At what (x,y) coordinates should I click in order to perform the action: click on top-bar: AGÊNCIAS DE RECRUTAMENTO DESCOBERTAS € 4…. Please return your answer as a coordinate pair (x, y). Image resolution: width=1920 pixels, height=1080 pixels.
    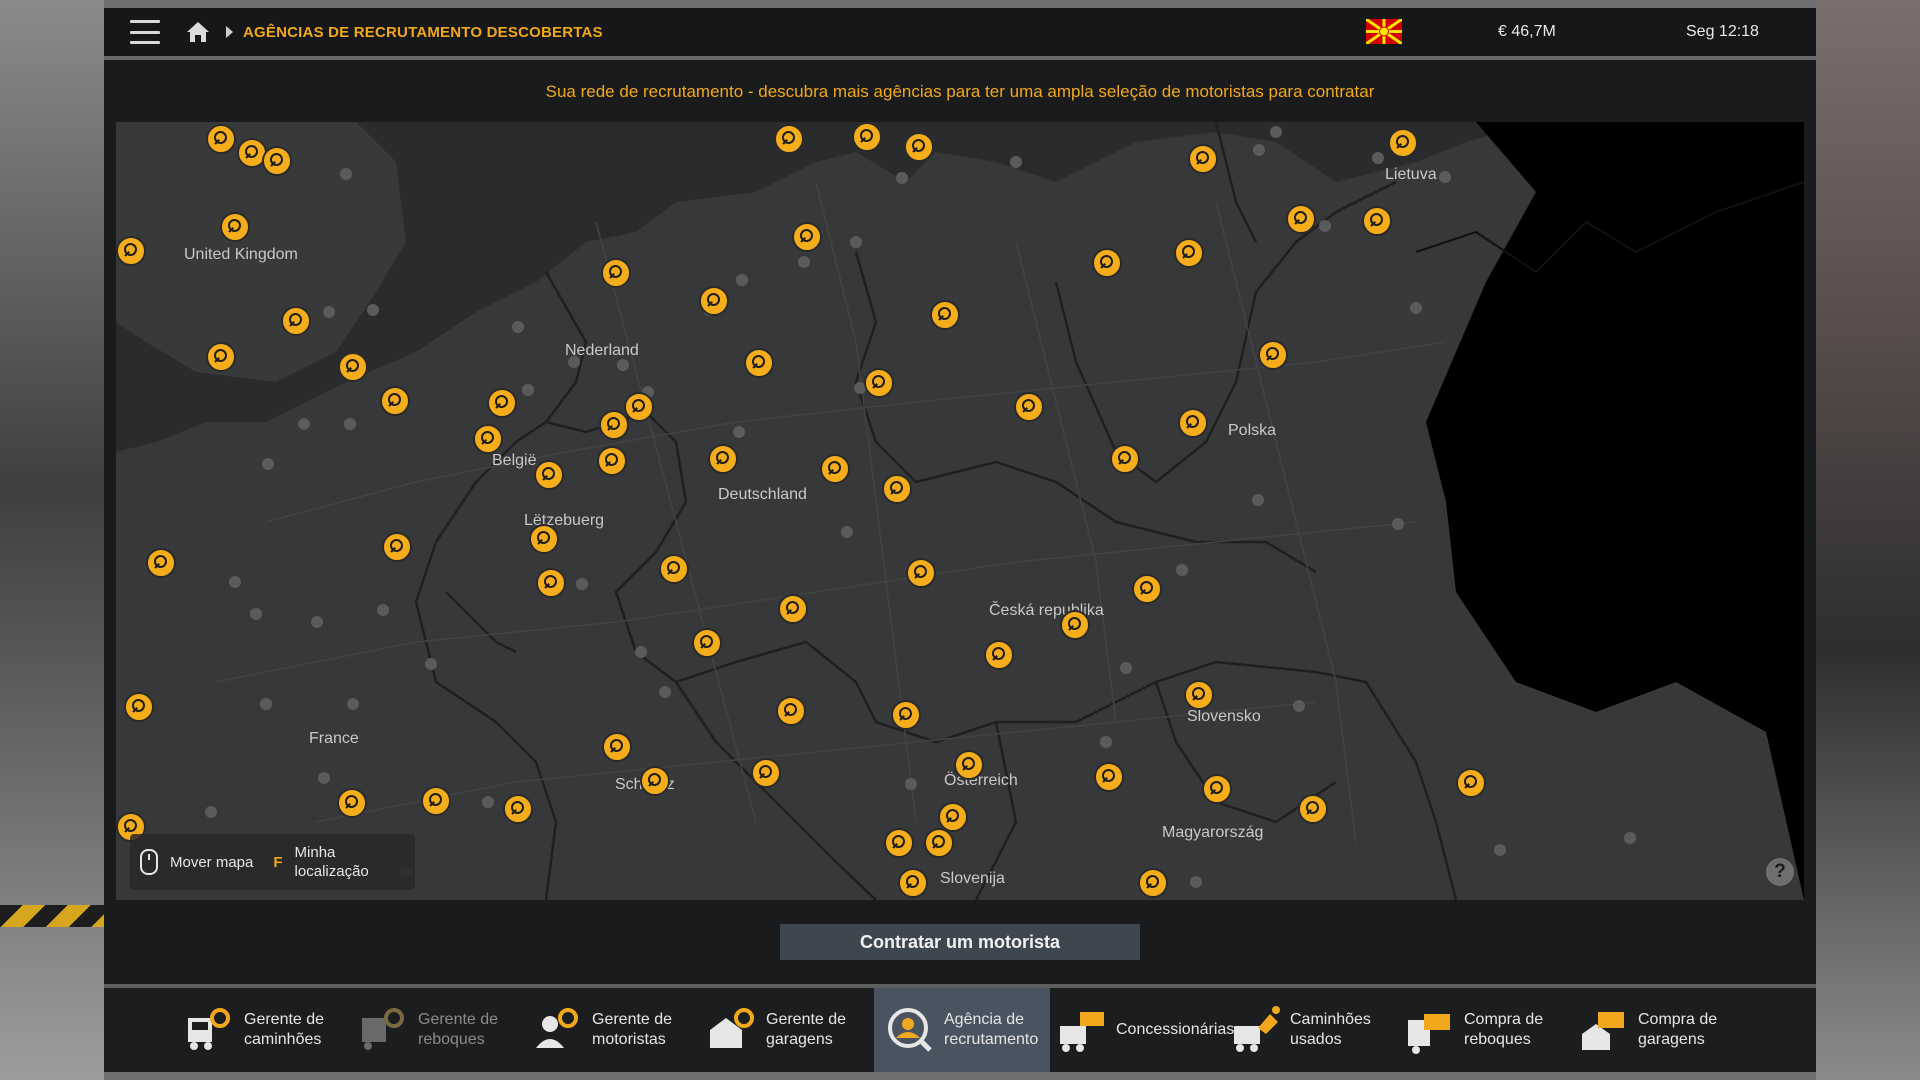
    Looking at the image, I should click on (960, 32).